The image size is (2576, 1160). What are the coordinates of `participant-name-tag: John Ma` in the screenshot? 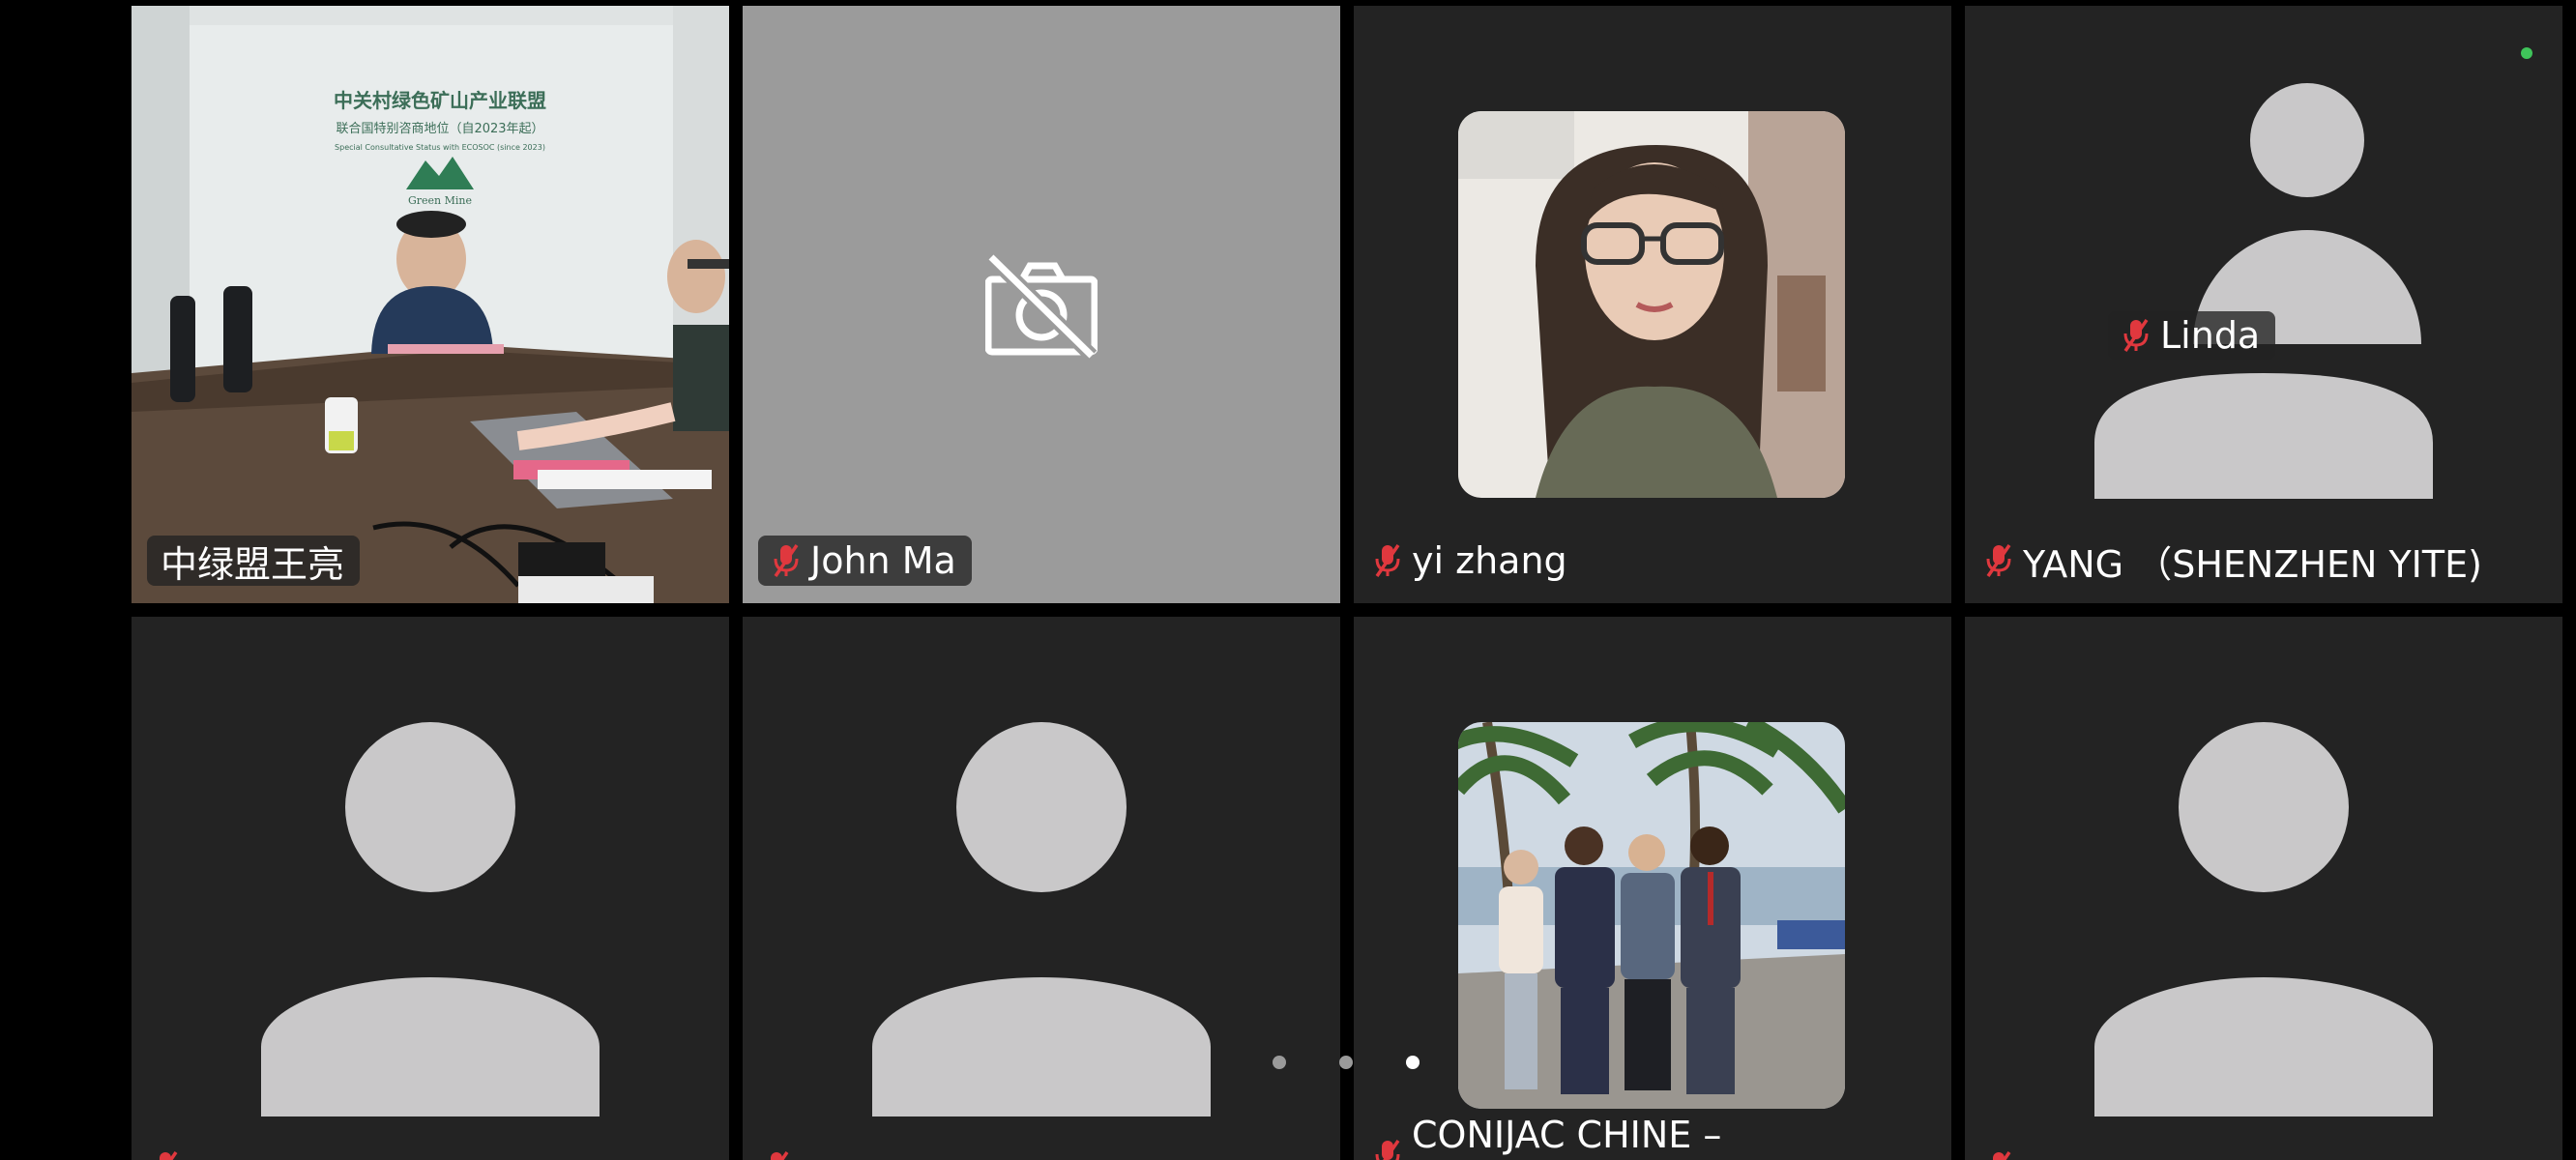 It's located at (865, 561).